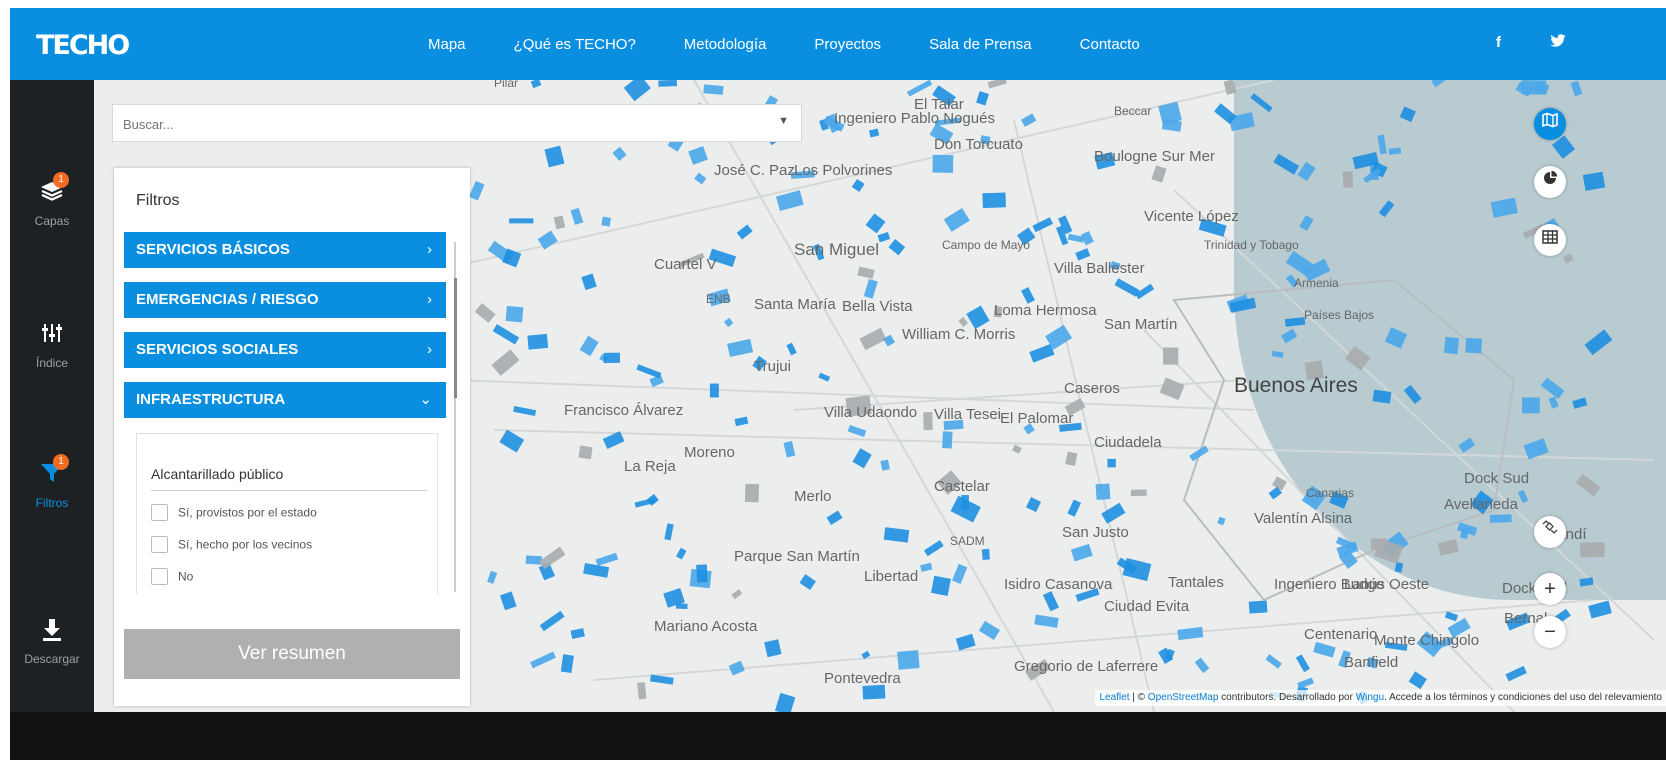 This screenshot has width=1666, height=760. What do you see at coordinates (1114, 697) in the screenshot?
I see `leaflet-link: Leaflet` at bounding box center [1114, 697].